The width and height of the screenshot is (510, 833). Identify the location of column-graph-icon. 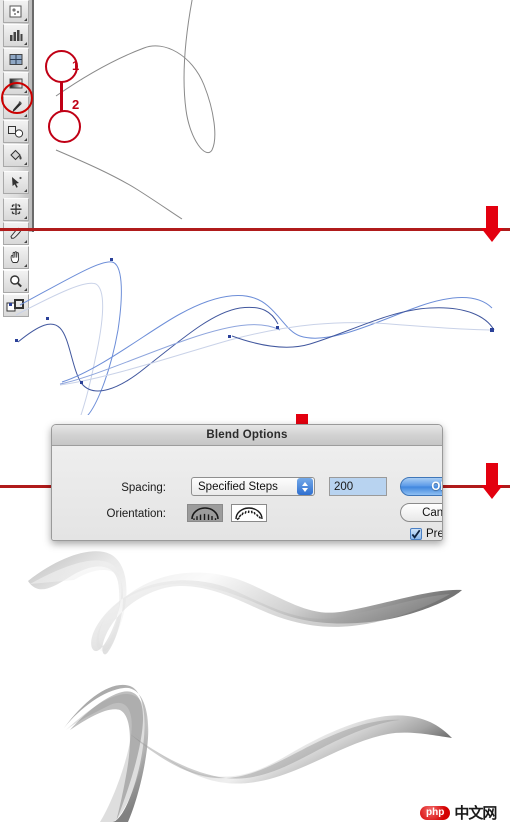
(16, 35).